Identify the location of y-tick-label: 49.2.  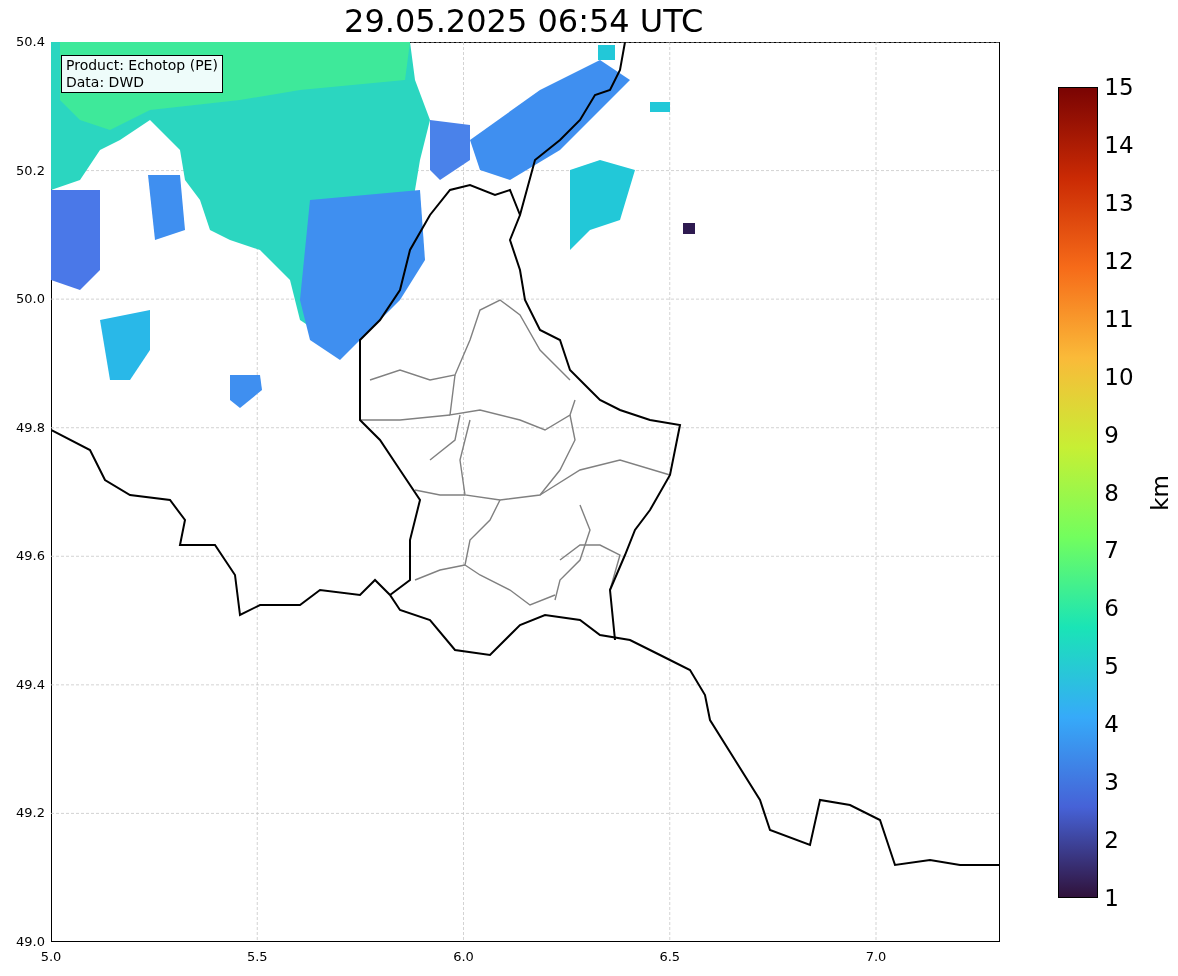
(30, 813).